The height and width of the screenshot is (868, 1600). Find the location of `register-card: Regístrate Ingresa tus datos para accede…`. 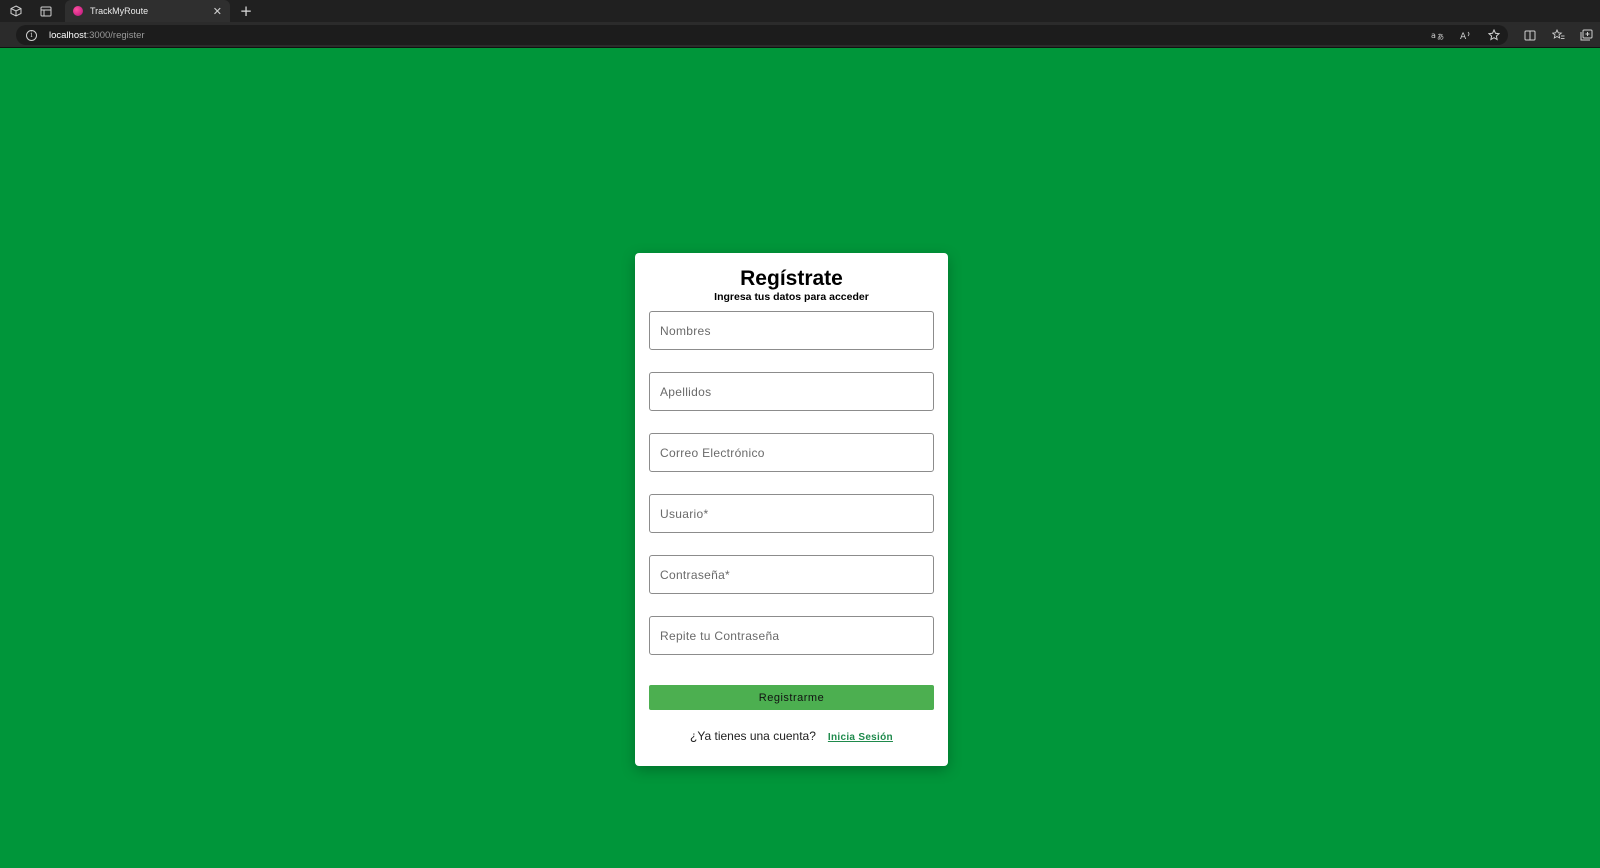

register-card: Regístrate Ingresa tus datos para accede… is located at coordinates (791, 509).